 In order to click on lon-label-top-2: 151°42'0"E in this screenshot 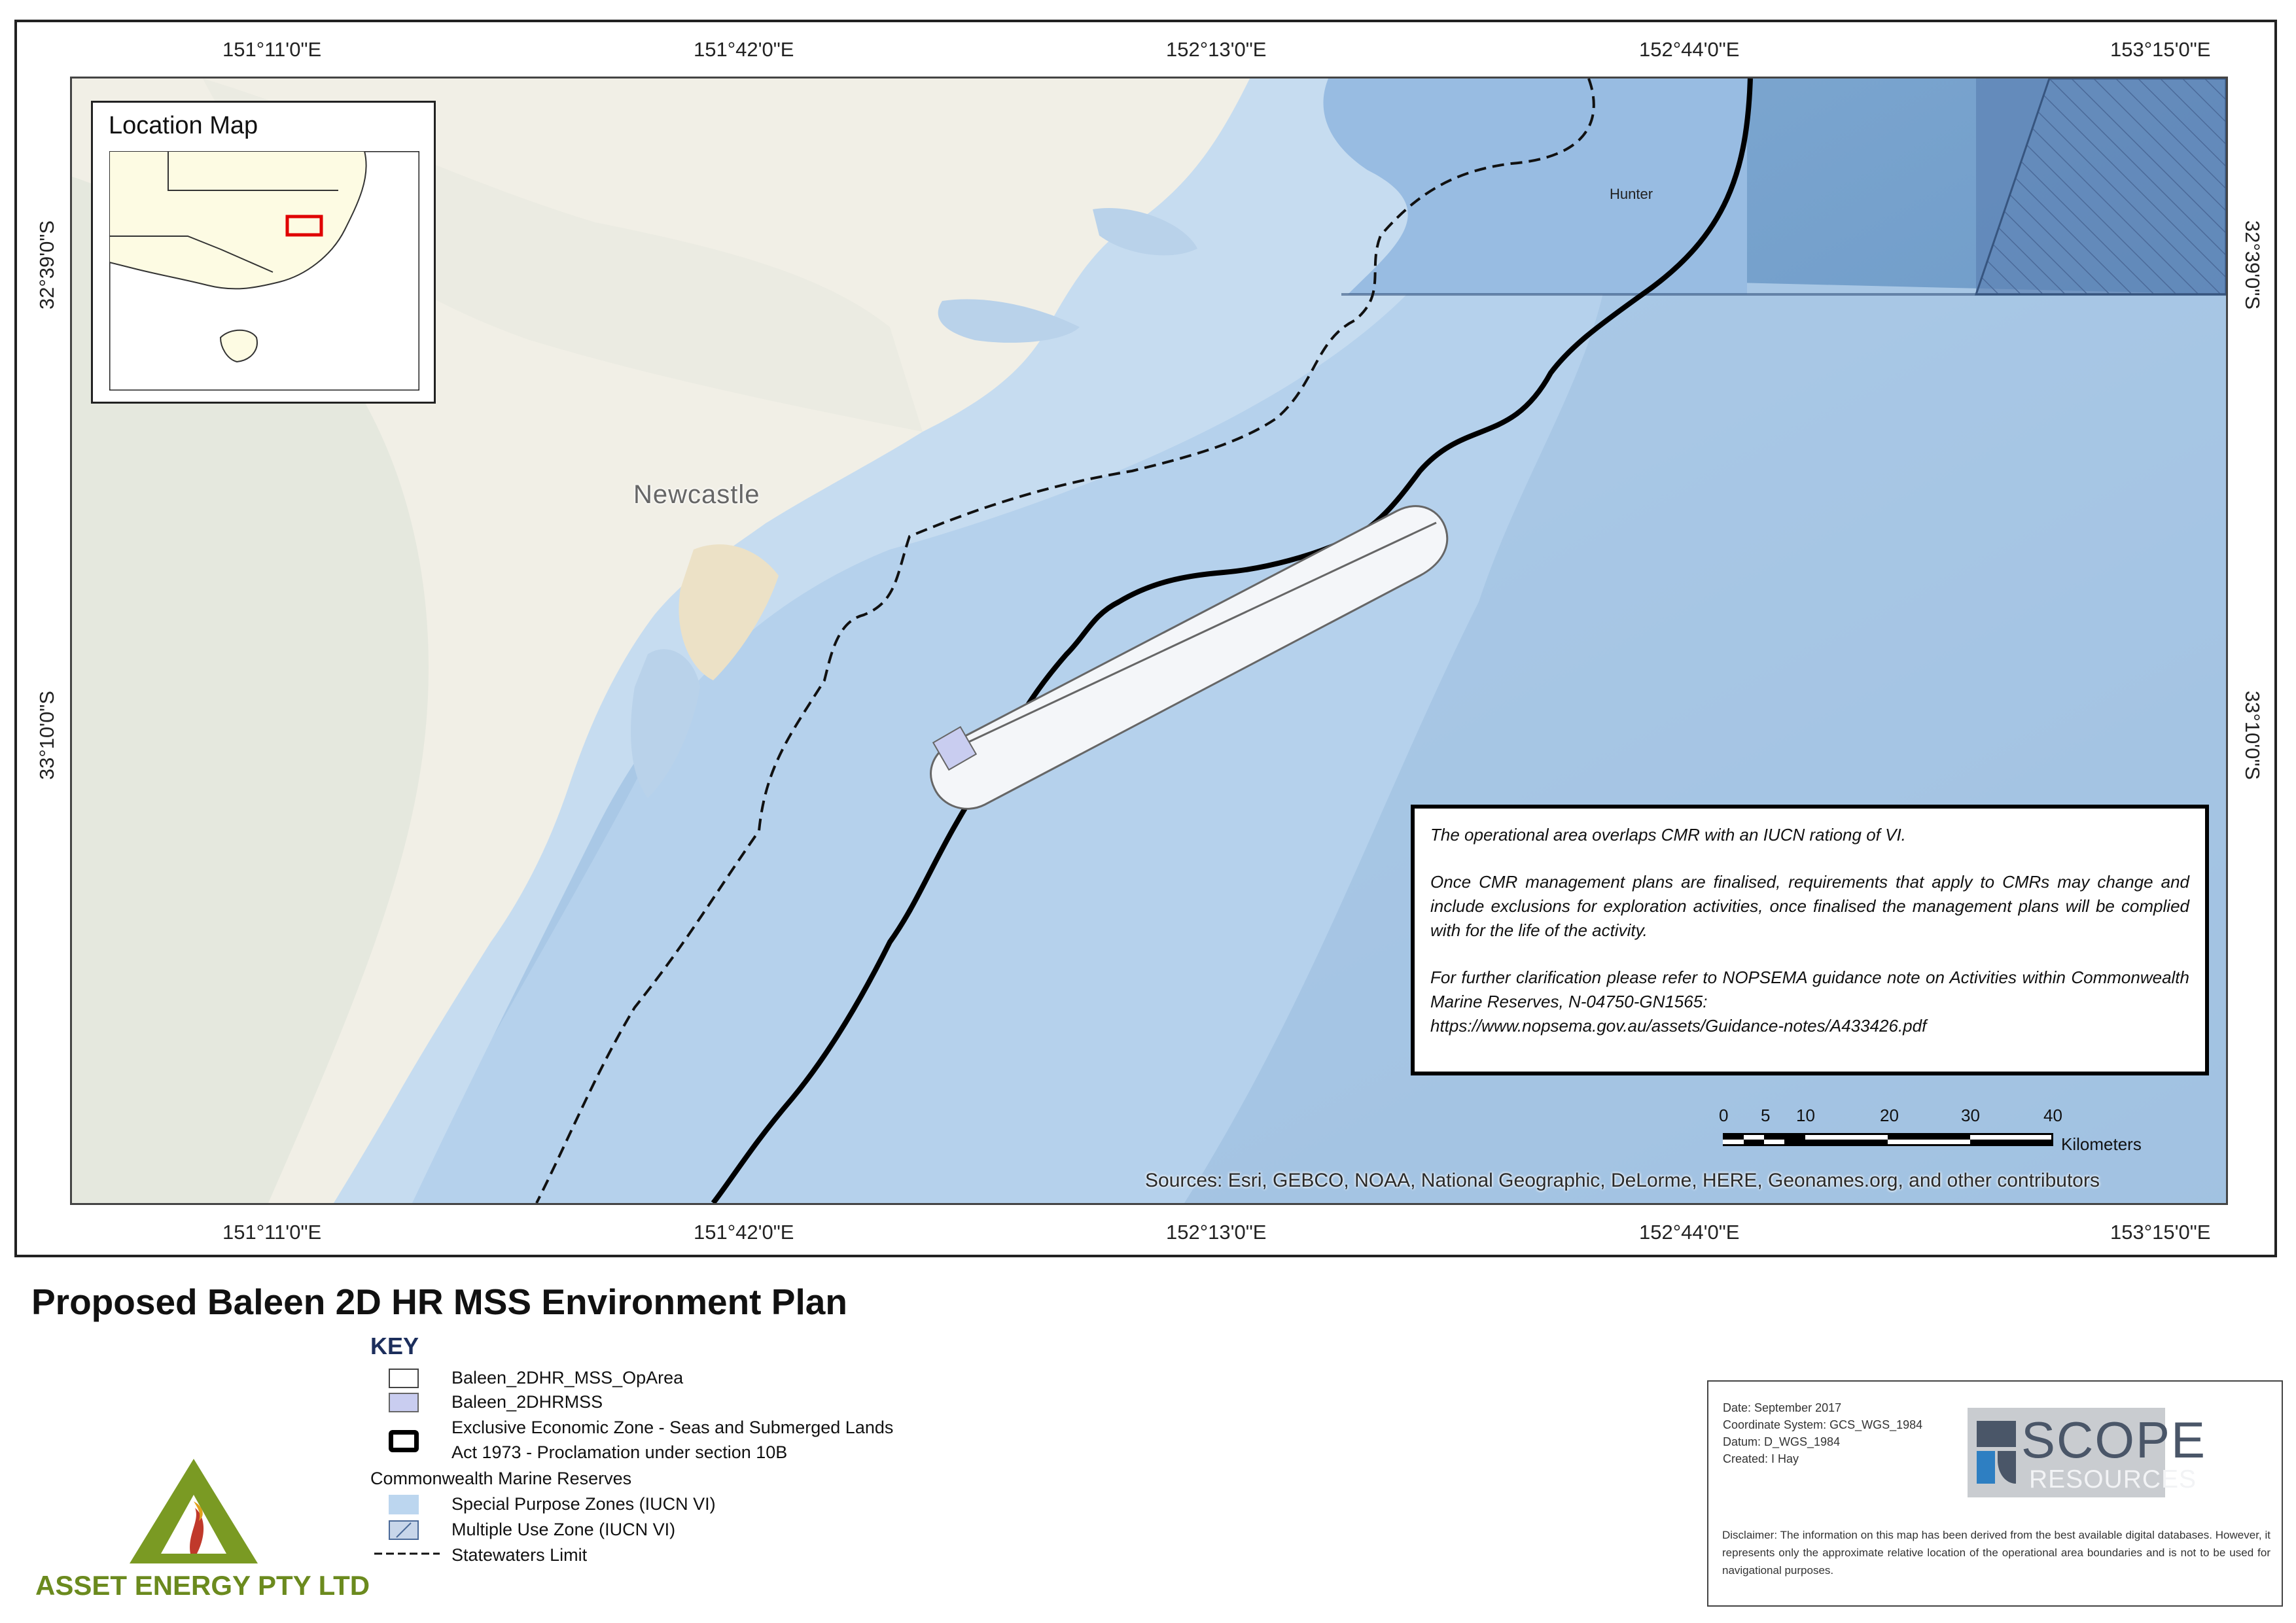, I will do `click(744, 49)`.